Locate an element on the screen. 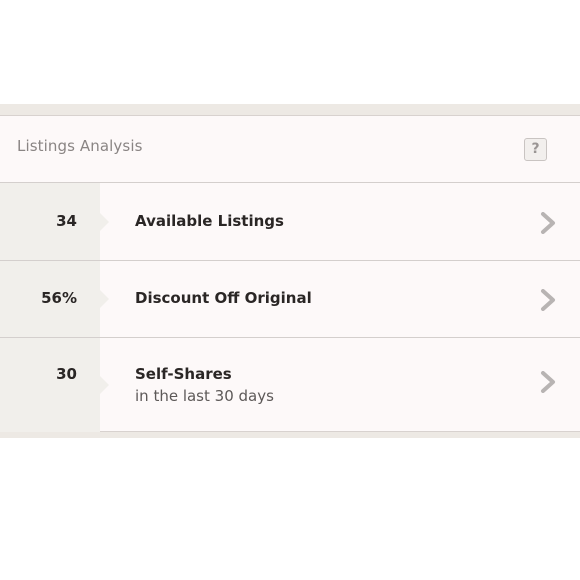 Image resolution: width=580 pixels, height=580 pixels. available-listings-row: 34 Available Listings is located at coordinates (290, 222).